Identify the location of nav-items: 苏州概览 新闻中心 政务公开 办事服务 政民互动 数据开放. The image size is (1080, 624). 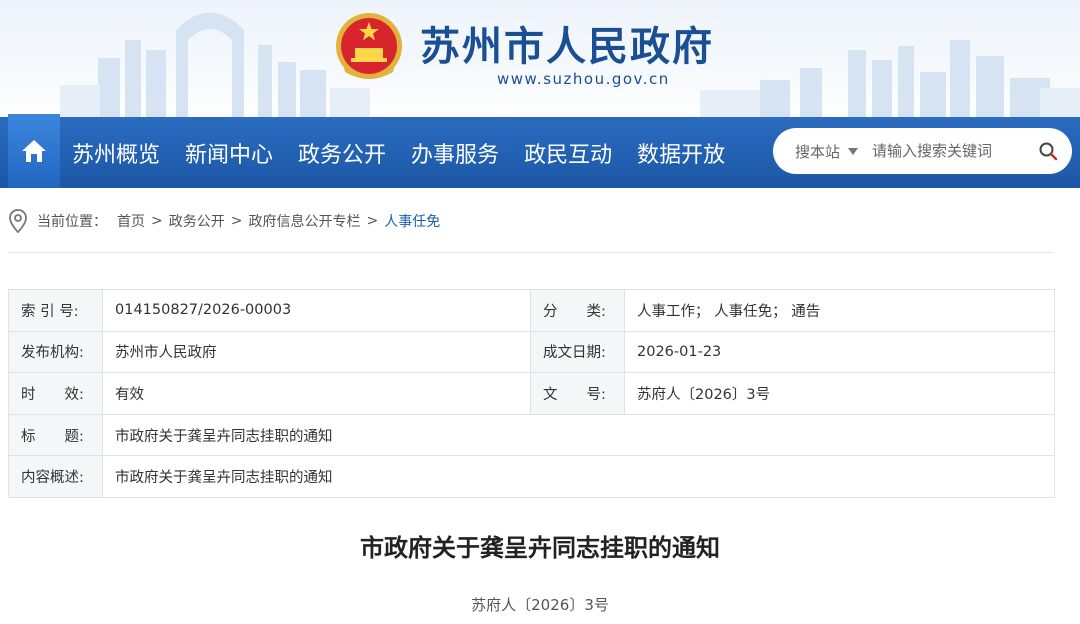
(411, 152).